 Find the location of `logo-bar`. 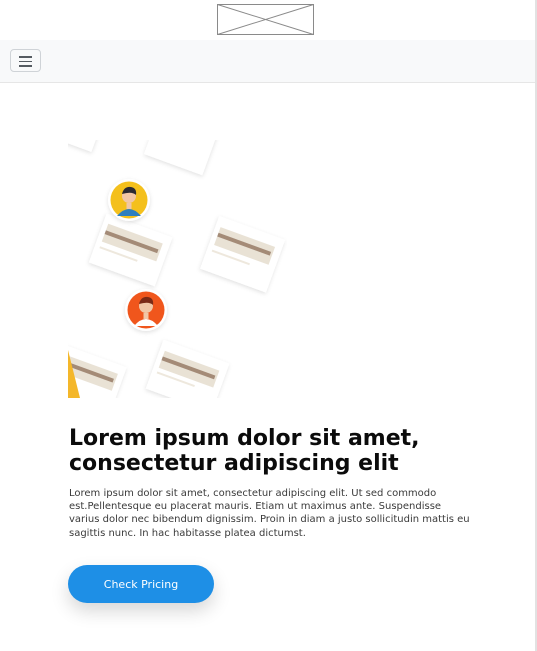

logo-bar is located at coordinates (267, 20).